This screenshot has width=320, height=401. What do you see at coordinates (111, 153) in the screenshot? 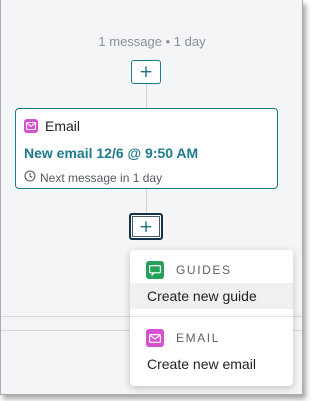
I see `email-title-link: New email 12/6 @ 9:50 AM` at bounding box center [111, 153].